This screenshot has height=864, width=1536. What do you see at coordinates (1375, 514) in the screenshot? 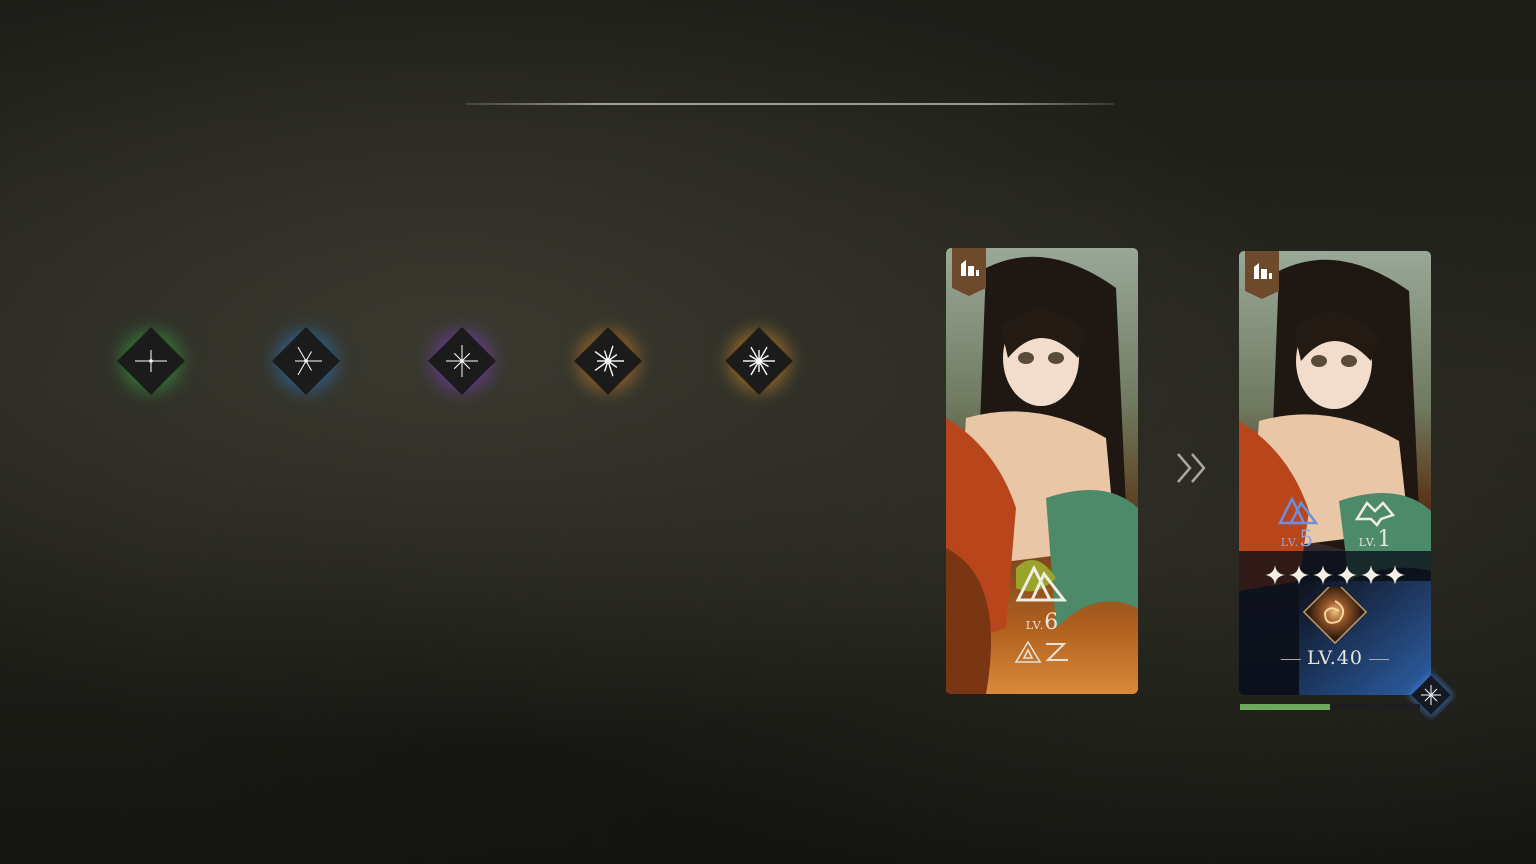
I see `cloud-skill-icon` at bounding box center [1375, 514].